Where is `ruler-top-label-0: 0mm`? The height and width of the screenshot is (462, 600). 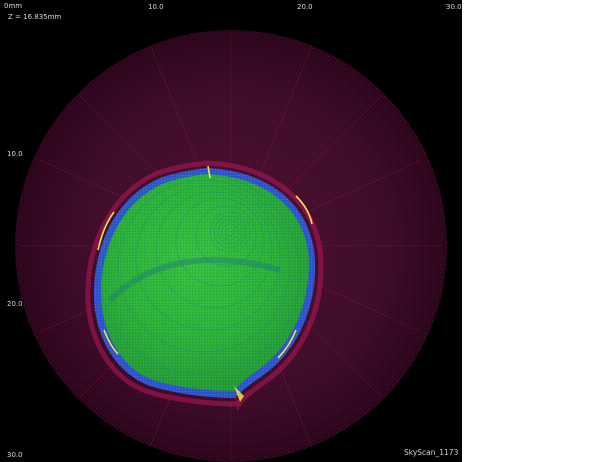
ruler-top-label-0: 0mm is located at coordinates (13, 6).